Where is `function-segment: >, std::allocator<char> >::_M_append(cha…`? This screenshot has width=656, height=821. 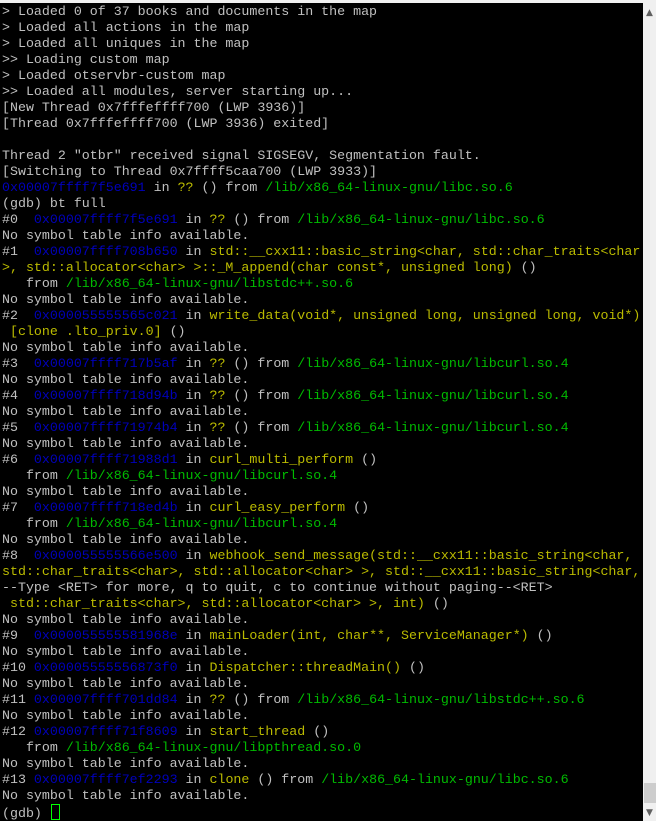 function-segment: >, std::allocator<char> >::_M_append(cha… is located at coordinates (257, 267).